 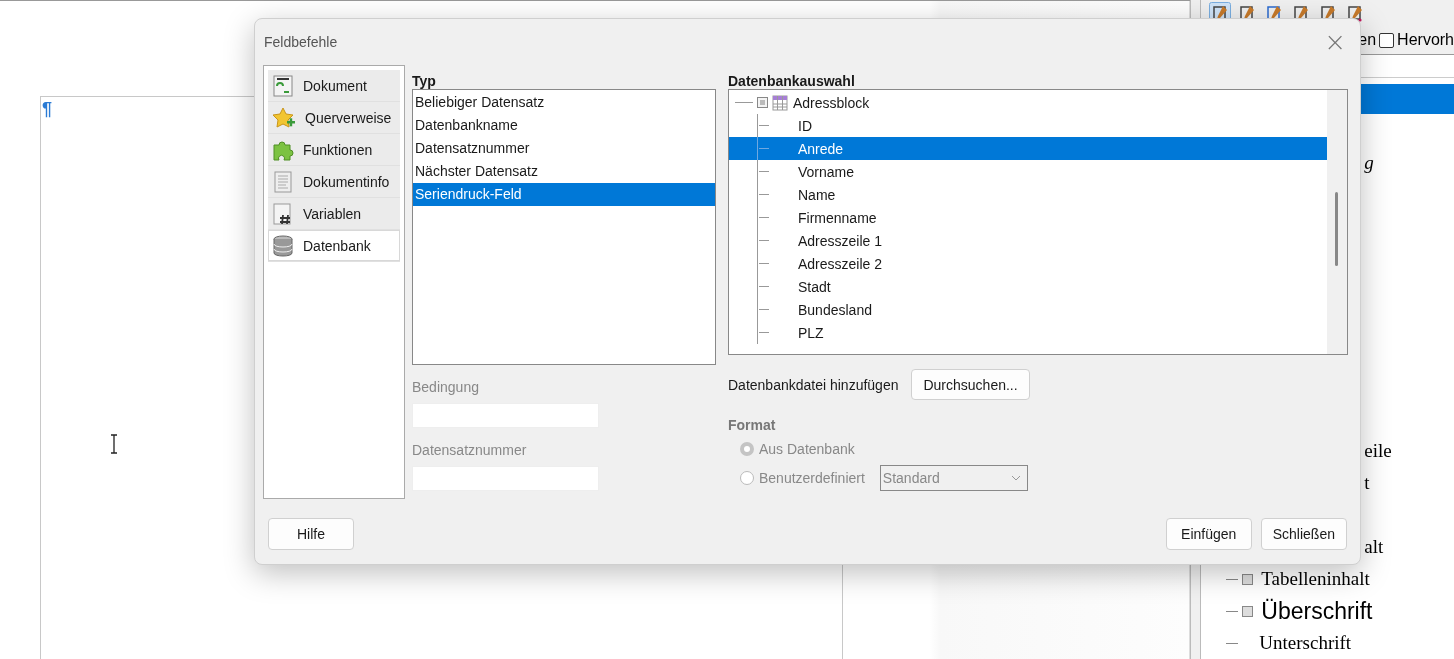 What do you see at coordinates (446, 387) in the screenshot?
I see `field-label: Bedingung` at bounding box center [446, 387].